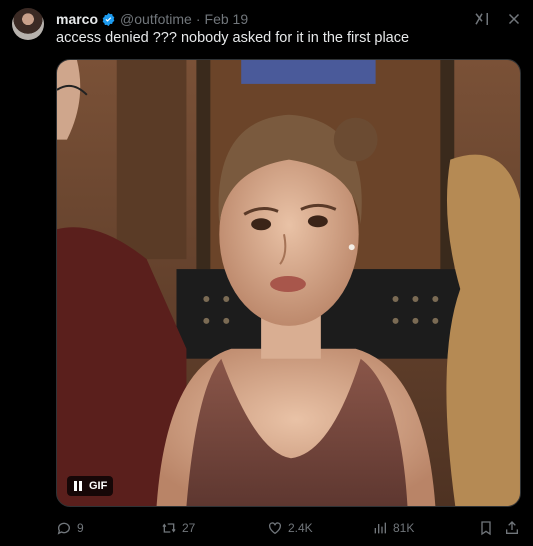 This screenshot has height=546, width=533. I want to click on author-name: marco, so click(77, 19).